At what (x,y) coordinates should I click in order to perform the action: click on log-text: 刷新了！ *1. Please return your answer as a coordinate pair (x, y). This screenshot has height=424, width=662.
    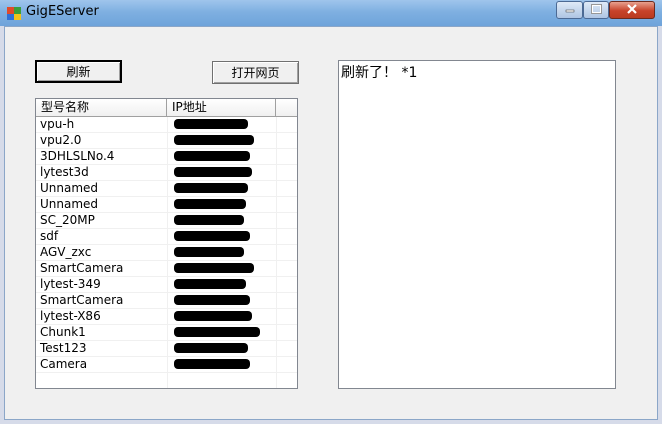
    Looking at the image, I should click on (379, 73).